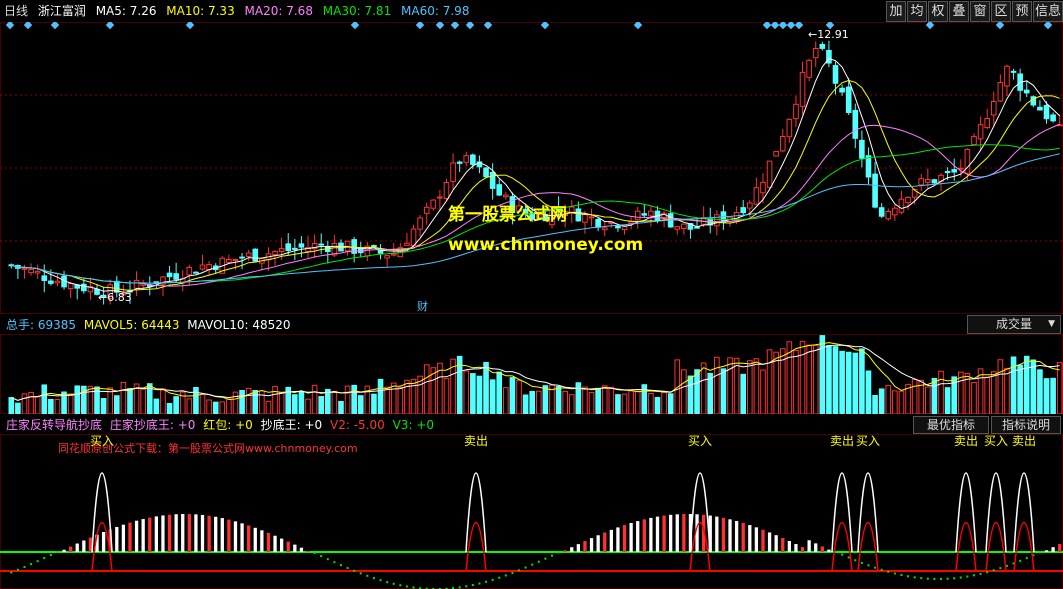  I want to click on toolbar-info-button: 信息, so click(1048, 11).